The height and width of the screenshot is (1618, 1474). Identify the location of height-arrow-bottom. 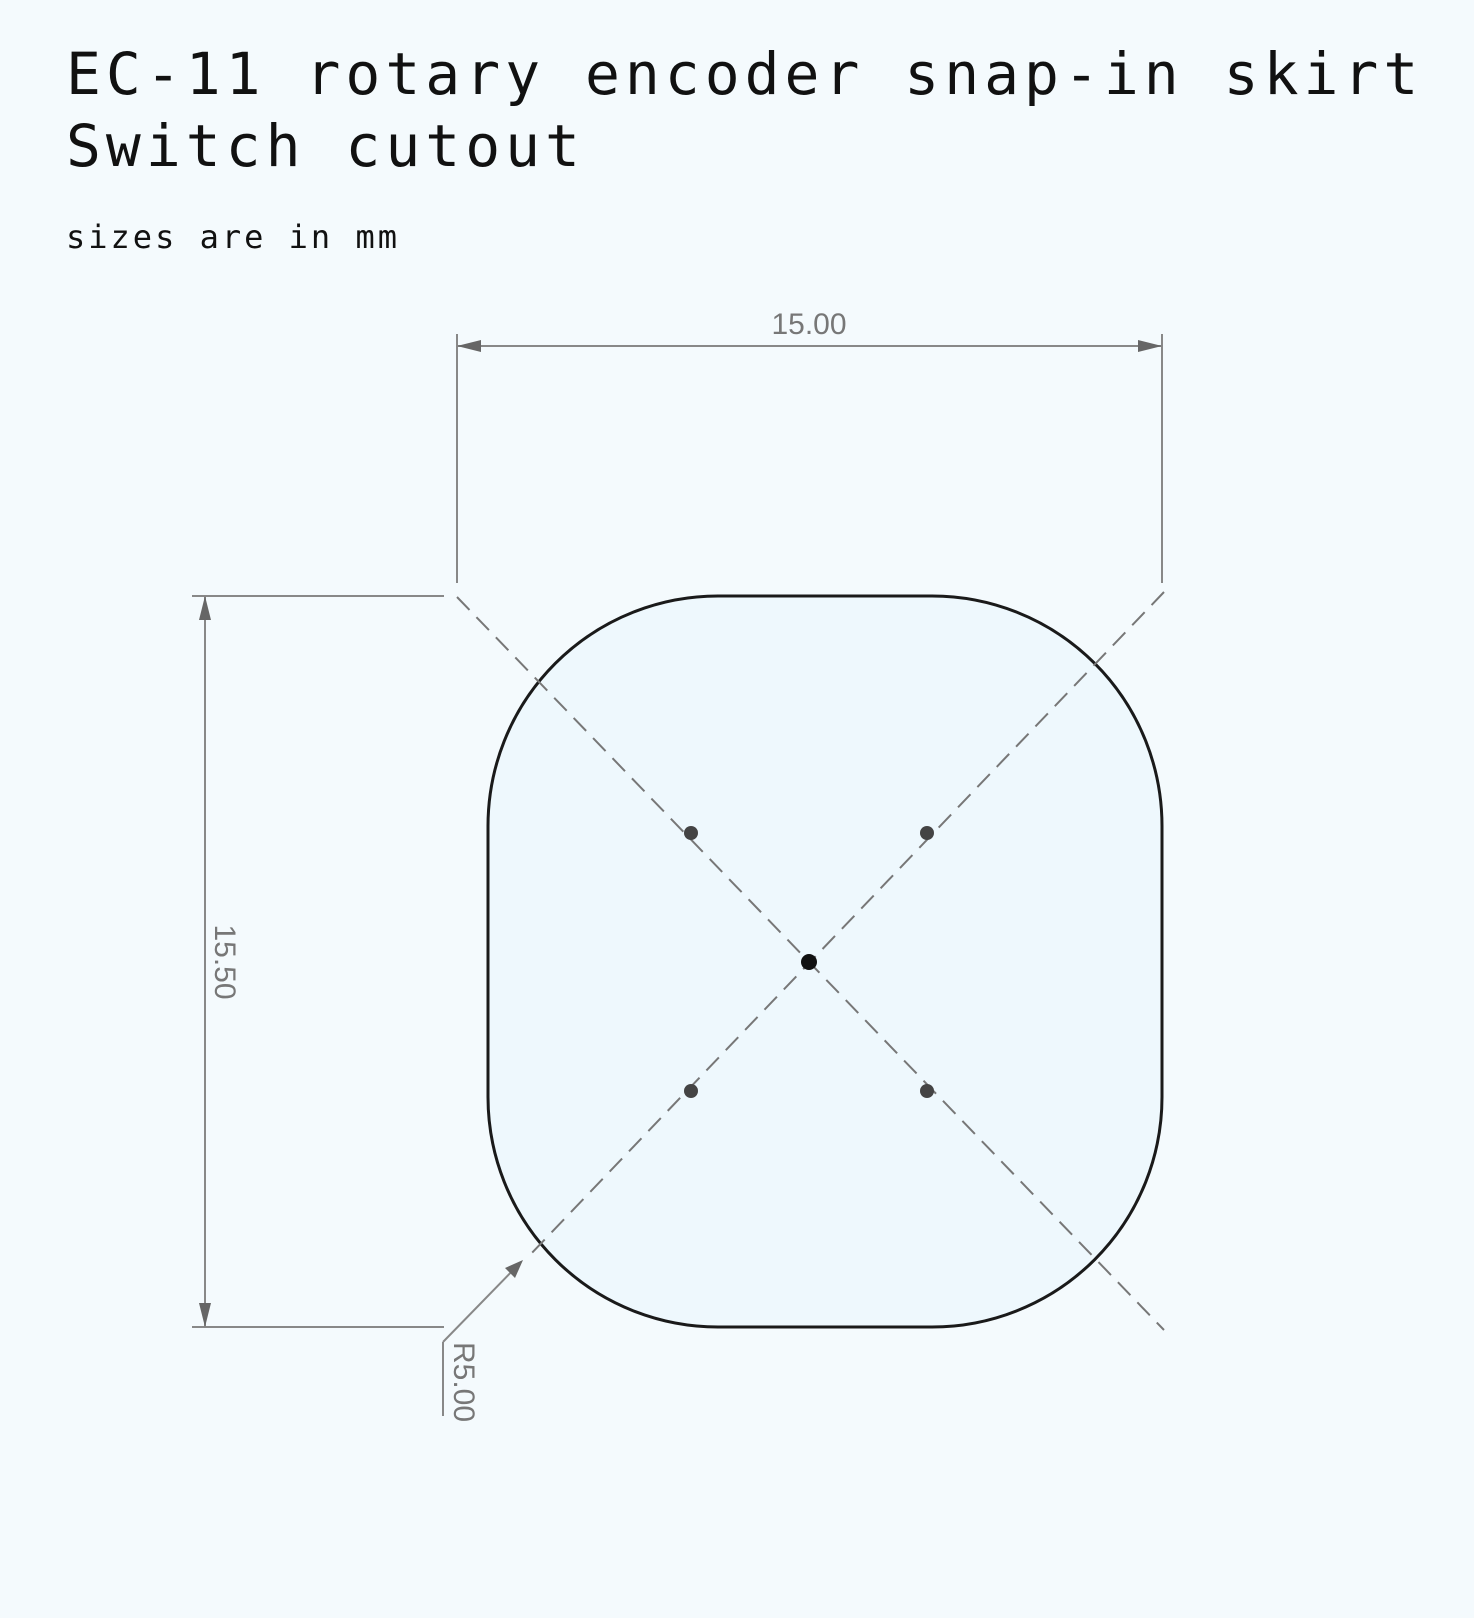
(205, 1315).